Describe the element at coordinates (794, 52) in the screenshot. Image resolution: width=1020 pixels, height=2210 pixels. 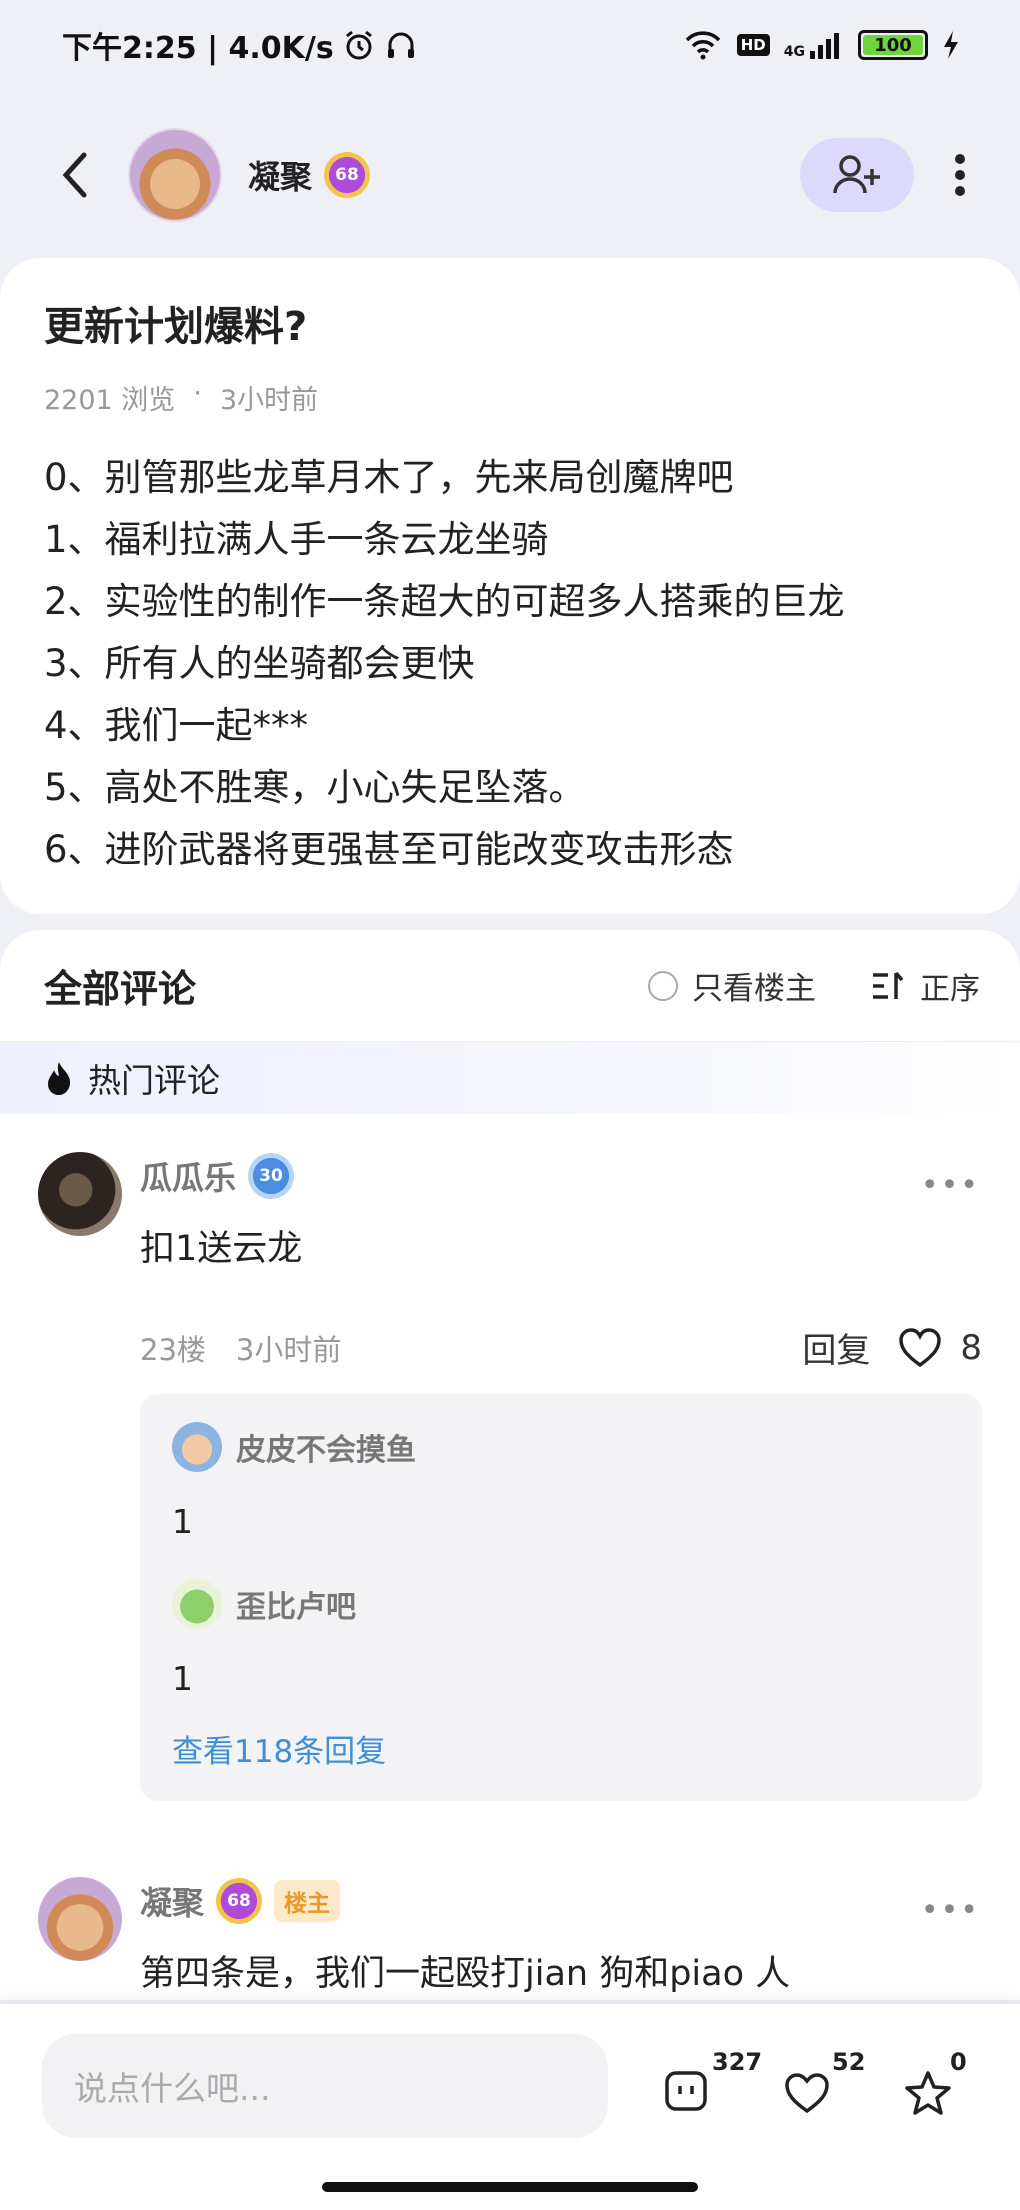
I see `network-type: 4G` at that location.